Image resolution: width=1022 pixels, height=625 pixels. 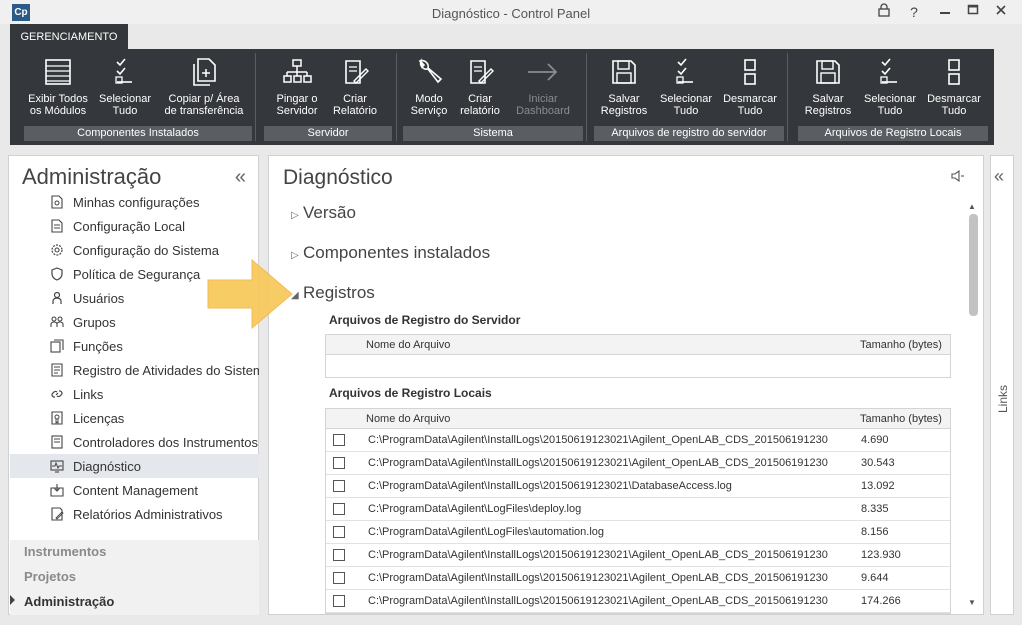 I want to click on server-logs-table: Nome do Arquivo Tamanho (bytes), so click(x=638, y=356).